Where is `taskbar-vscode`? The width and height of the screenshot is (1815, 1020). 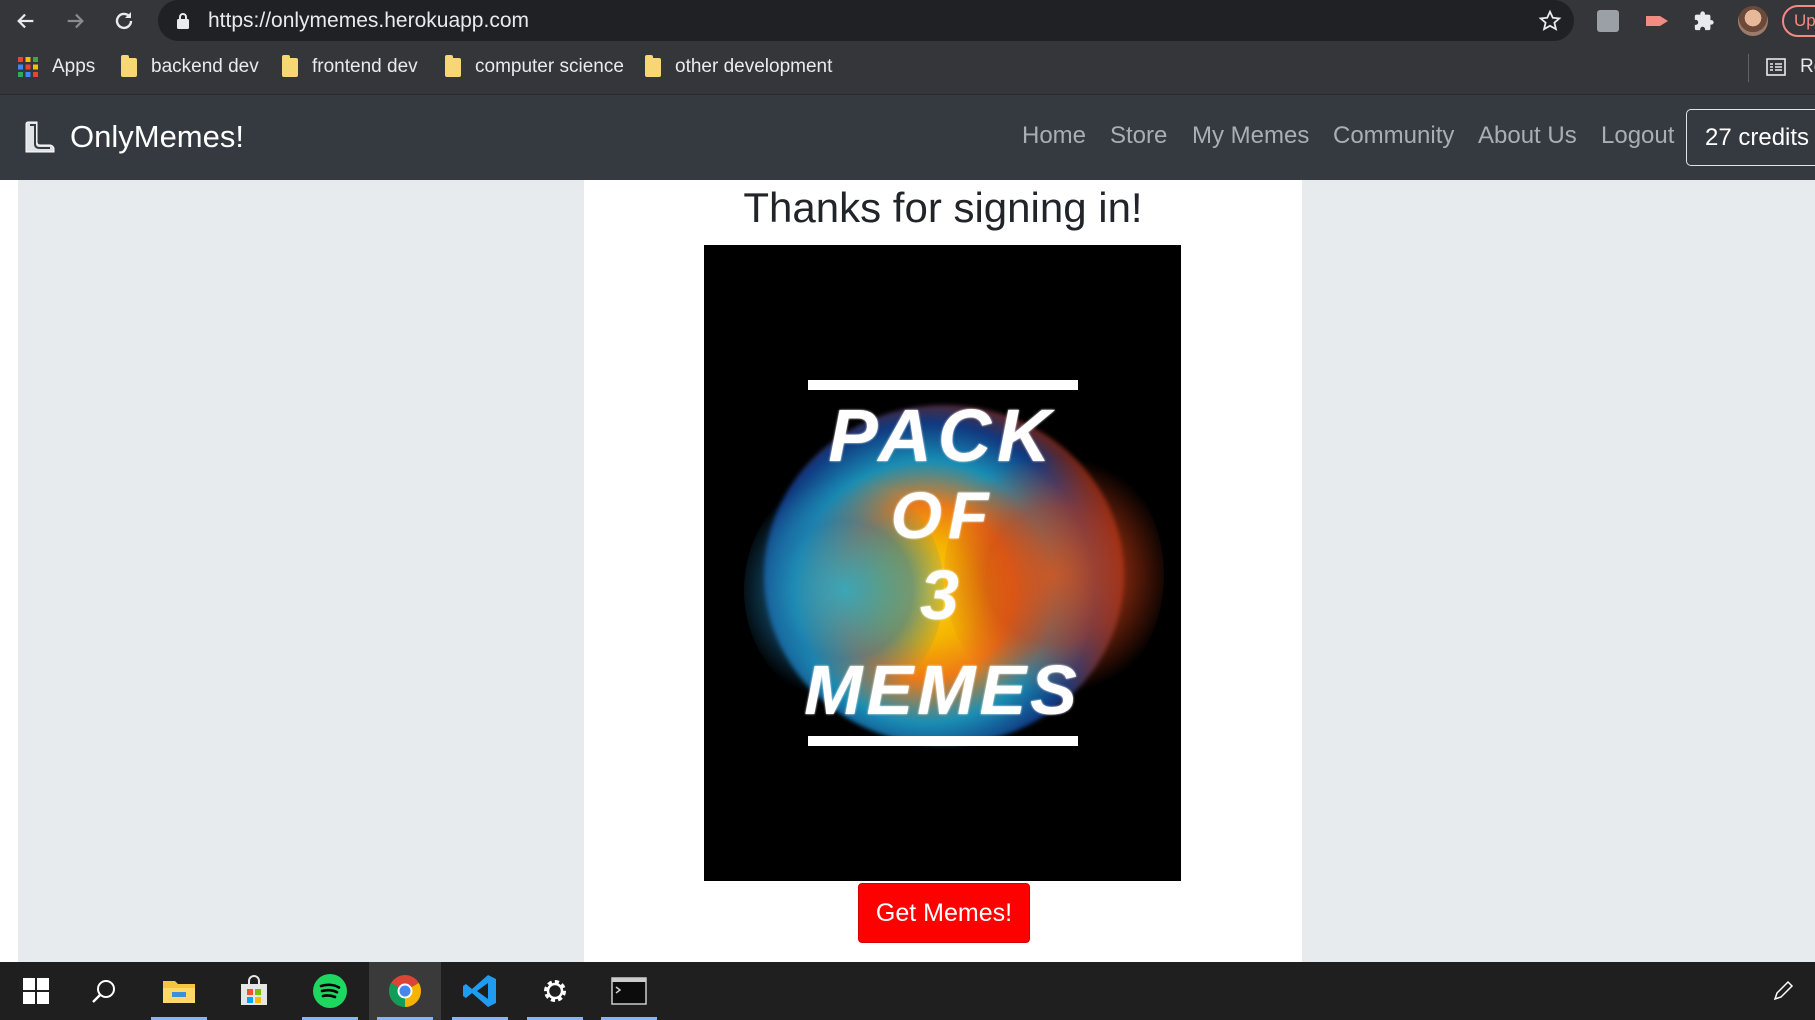 taskbar-vscode is located at coordinates (480, 991).